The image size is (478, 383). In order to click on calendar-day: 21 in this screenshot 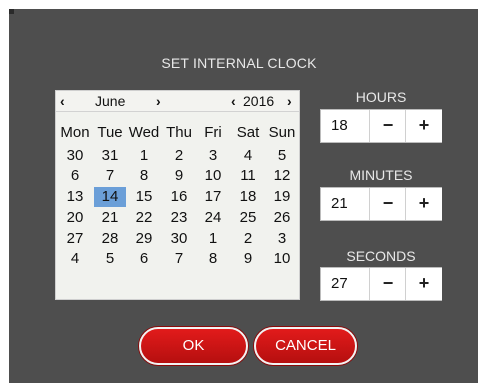, I will do `click(110, 218)`.